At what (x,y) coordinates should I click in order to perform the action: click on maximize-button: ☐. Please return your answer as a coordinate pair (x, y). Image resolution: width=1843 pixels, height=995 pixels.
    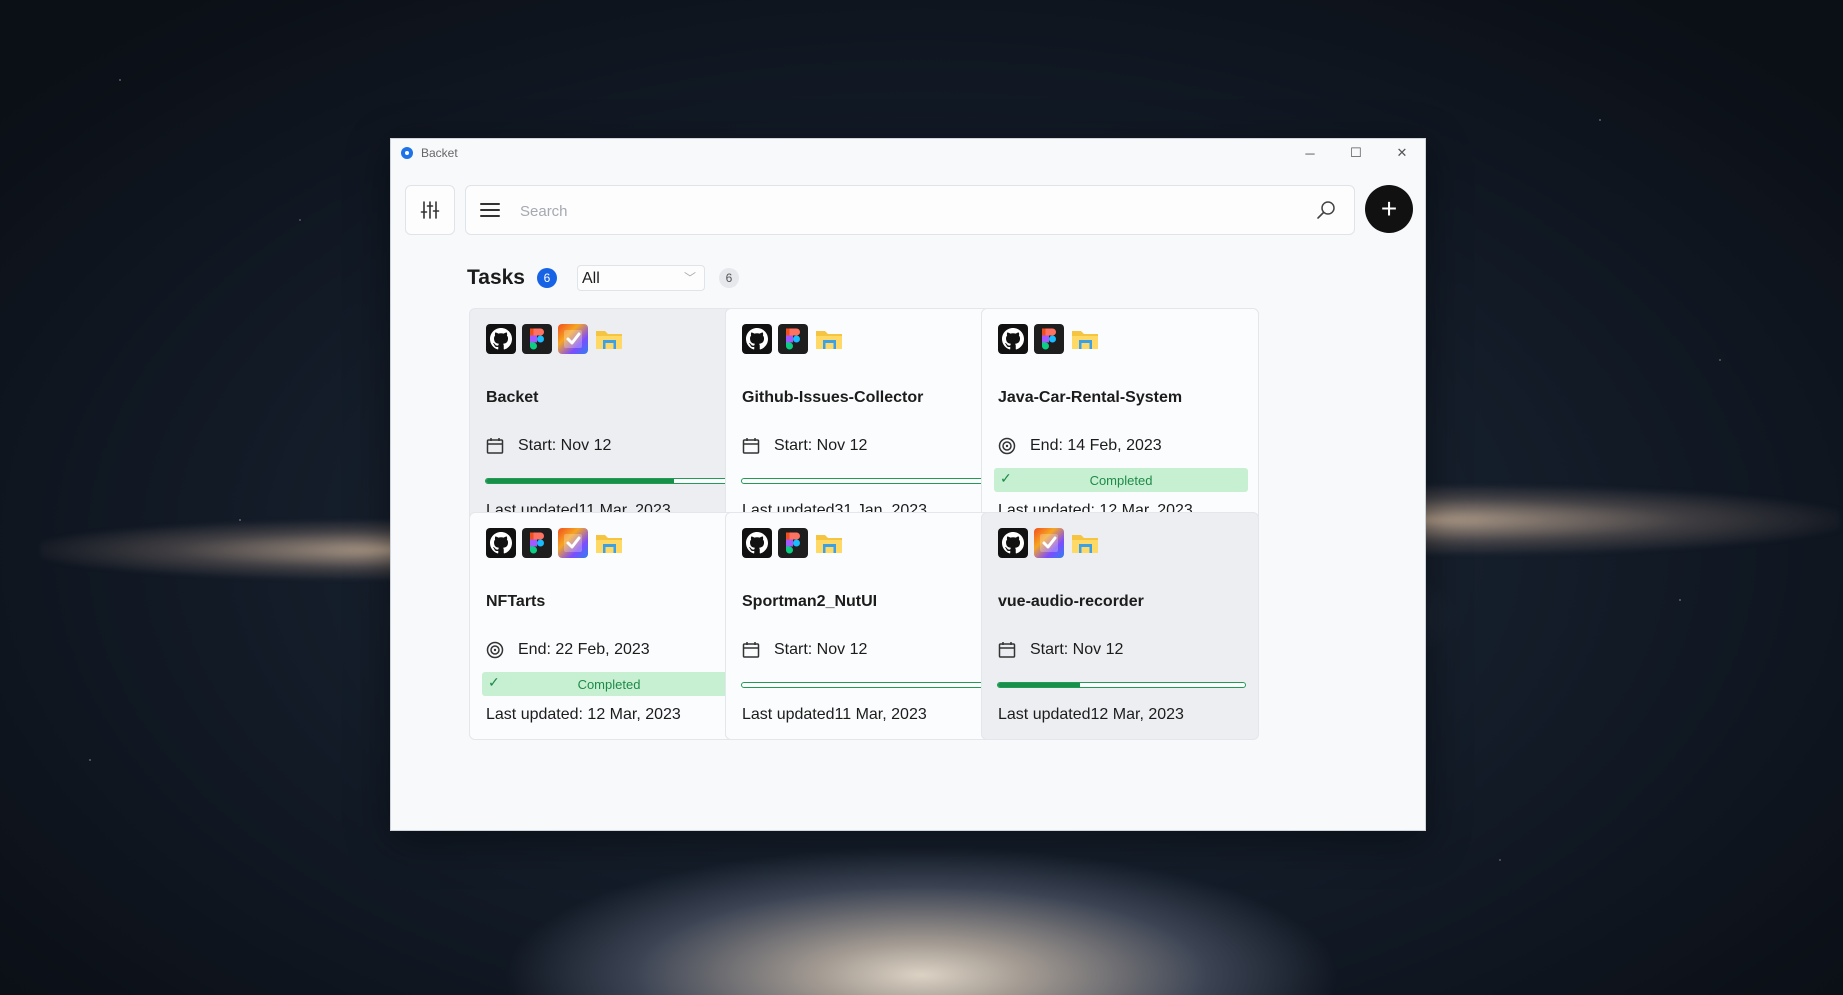
    Looking at the image, I should click on (1356, 153).